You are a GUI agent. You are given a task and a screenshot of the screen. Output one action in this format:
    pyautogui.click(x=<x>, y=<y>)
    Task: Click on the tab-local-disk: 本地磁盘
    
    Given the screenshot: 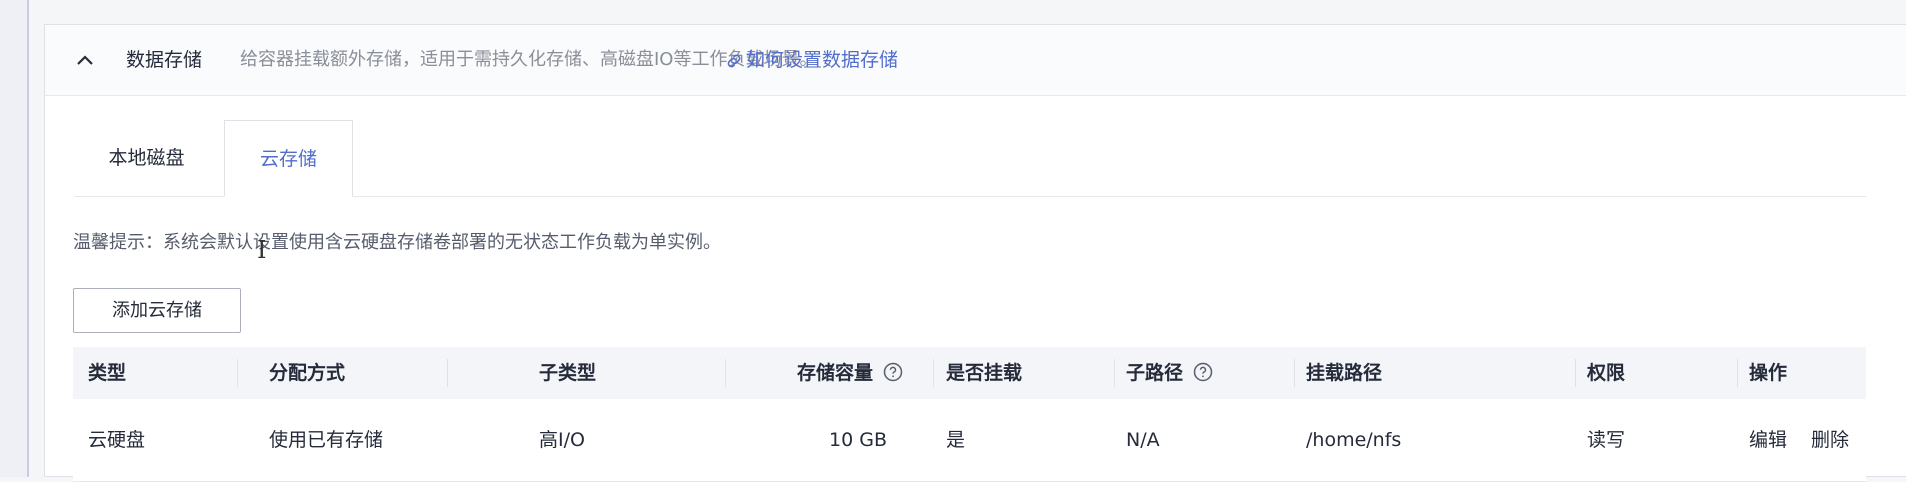 What is the action you would take?
    pyautogui.click(x=146, y=158)
    